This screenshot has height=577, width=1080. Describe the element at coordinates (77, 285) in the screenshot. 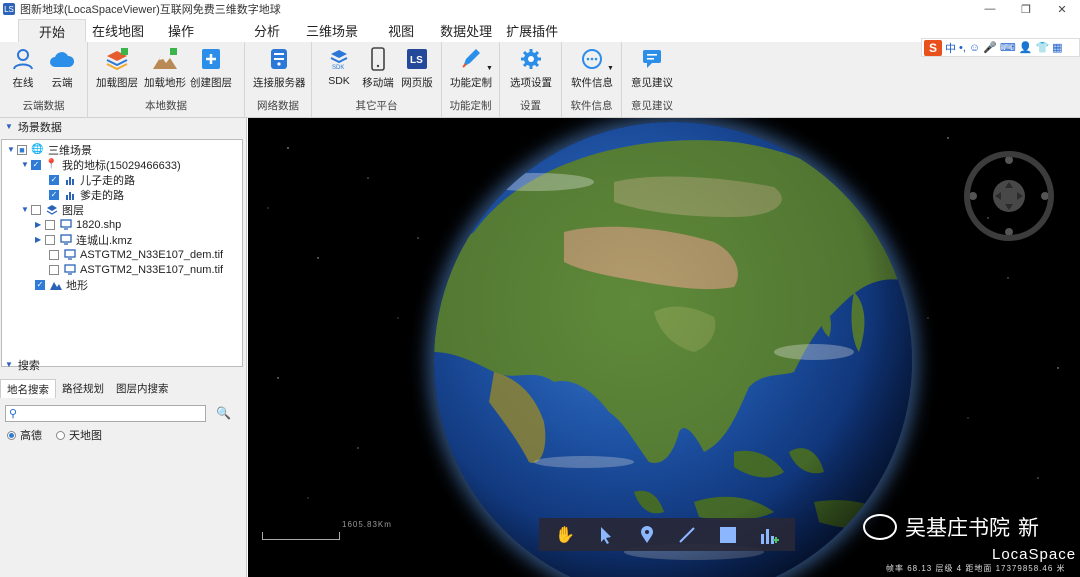

I see `tree-item-label: 地形` at that location.